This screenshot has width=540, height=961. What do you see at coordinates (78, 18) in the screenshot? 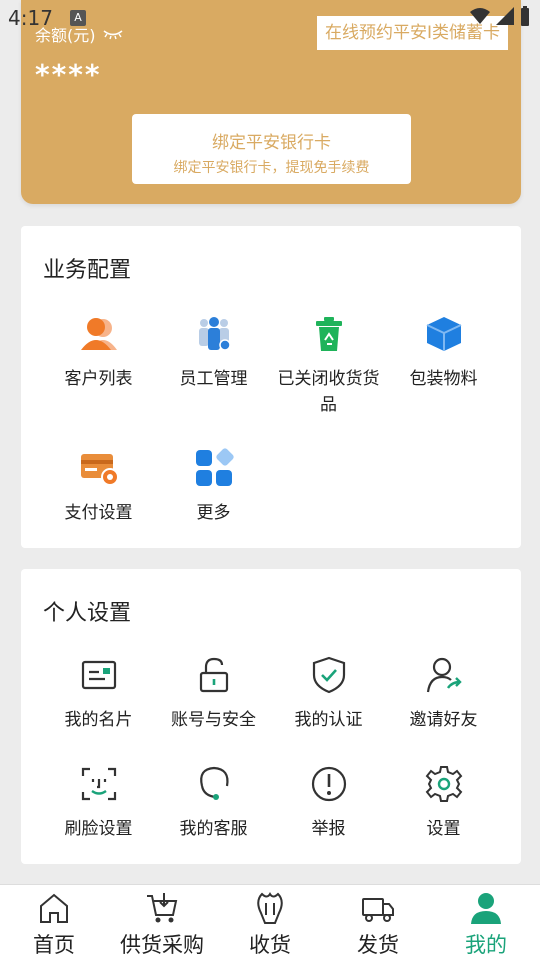
I see `notification-icon: A` at bounding box center [78, 18].